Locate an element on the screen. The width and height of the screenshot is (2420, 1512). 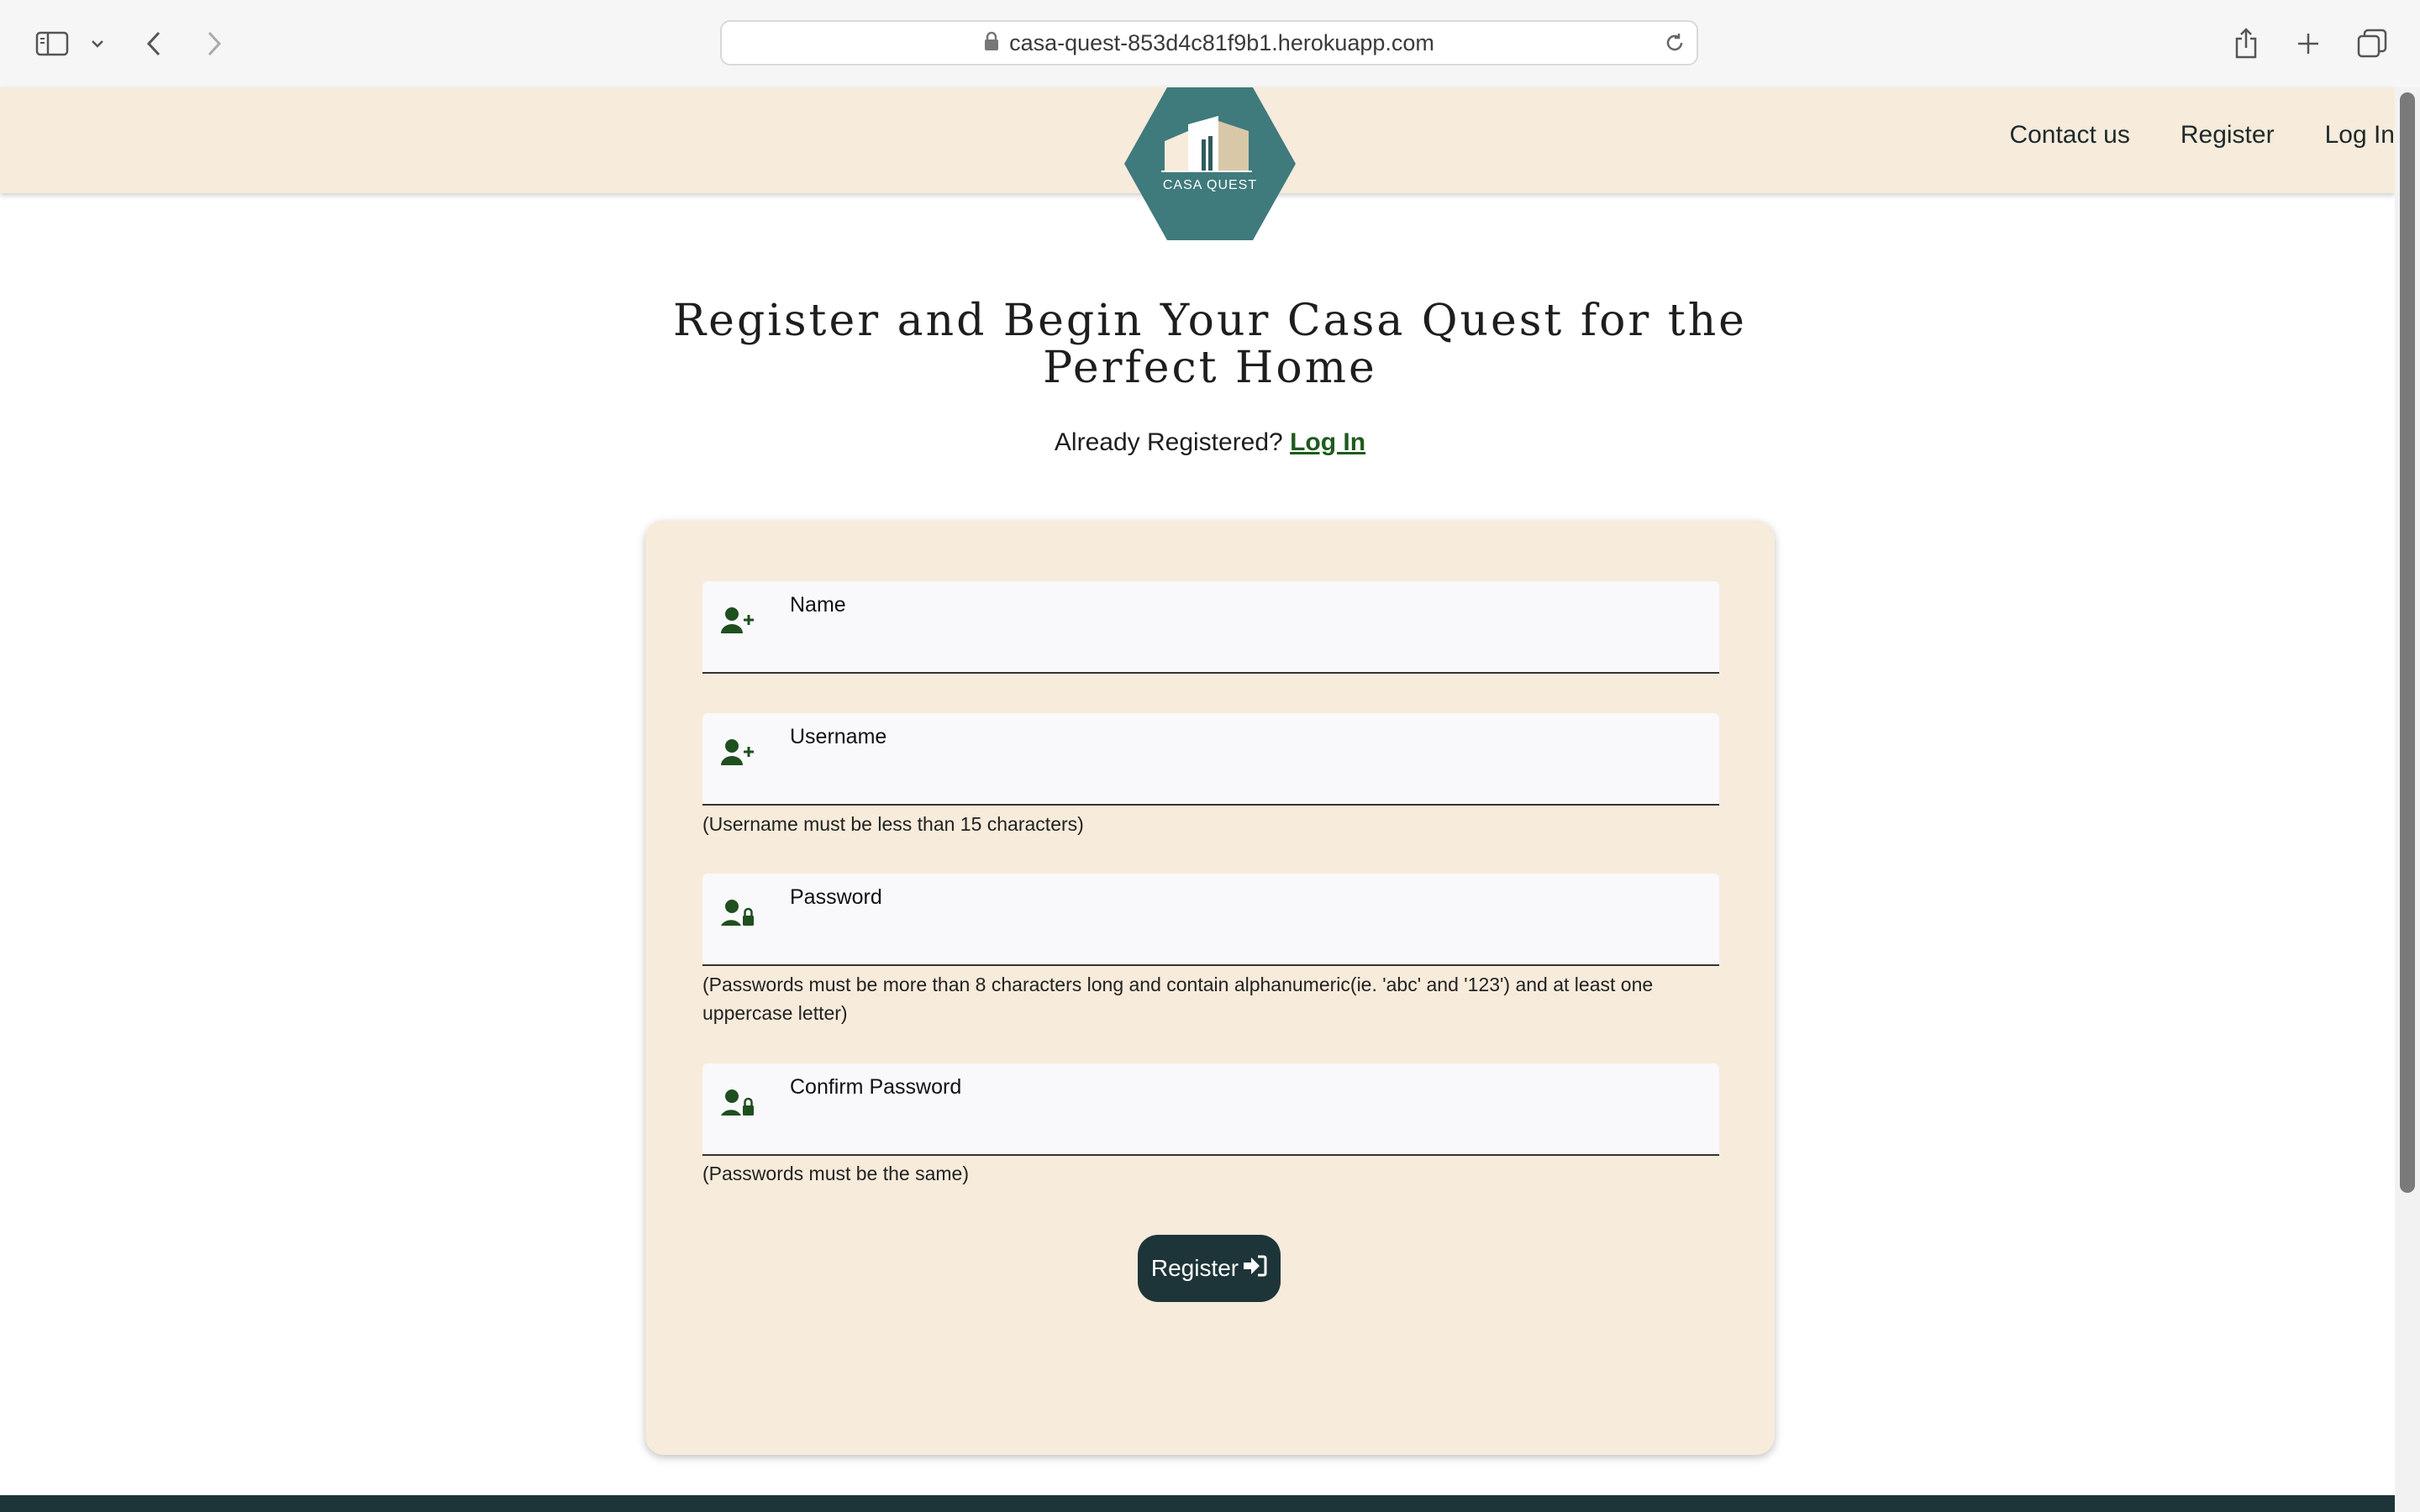
already-registered-line: Already Registered? Log In is located at coordinates (1210, 442).